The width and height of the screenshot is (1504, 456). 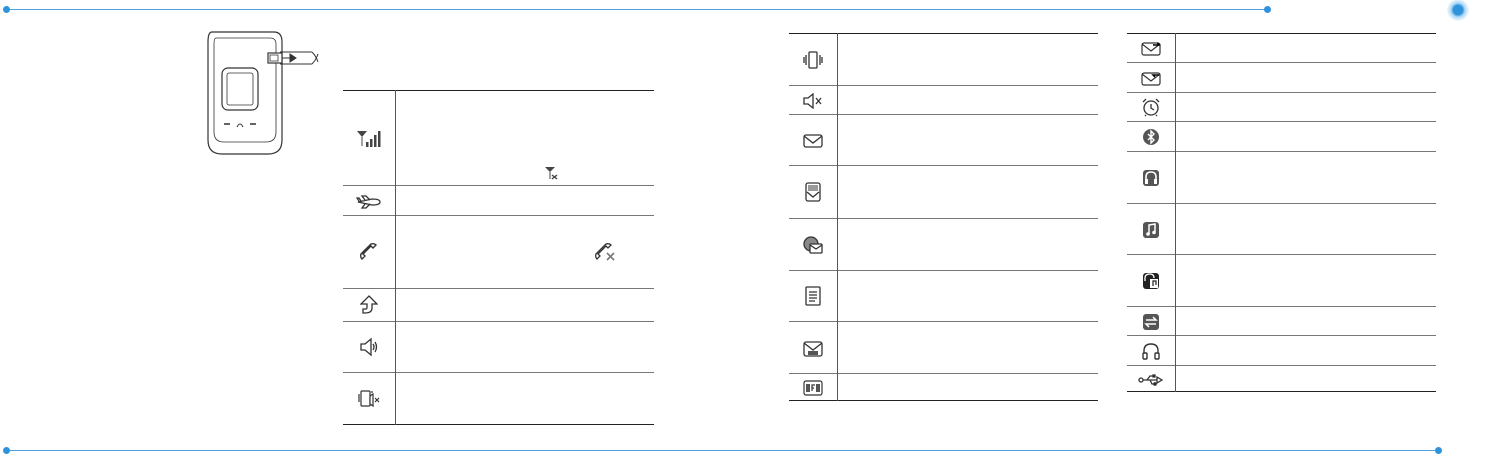 What do you see at coordinates (369, 347) in the screenshot?
I see `speakerphone-icon` at bounding box center [369, 347].